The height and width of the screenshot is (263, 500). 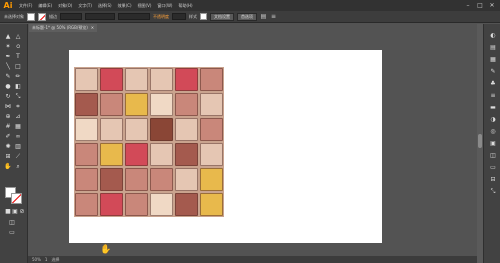 I want to click on gradient-panel-icon: ▬, so click(x=493, y=107).